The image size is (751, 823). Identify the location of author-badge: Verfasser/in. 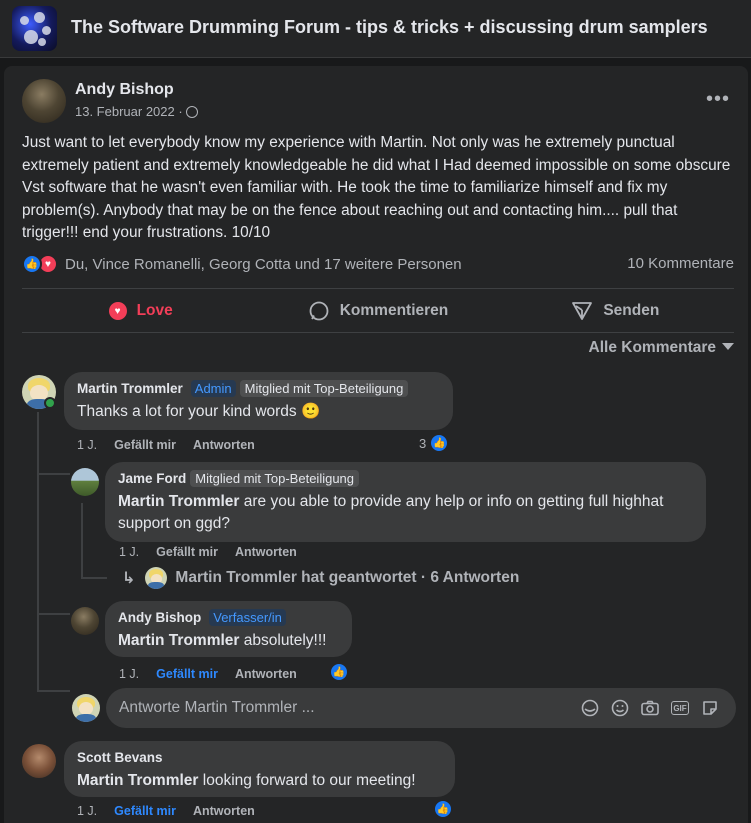
(247, 617).